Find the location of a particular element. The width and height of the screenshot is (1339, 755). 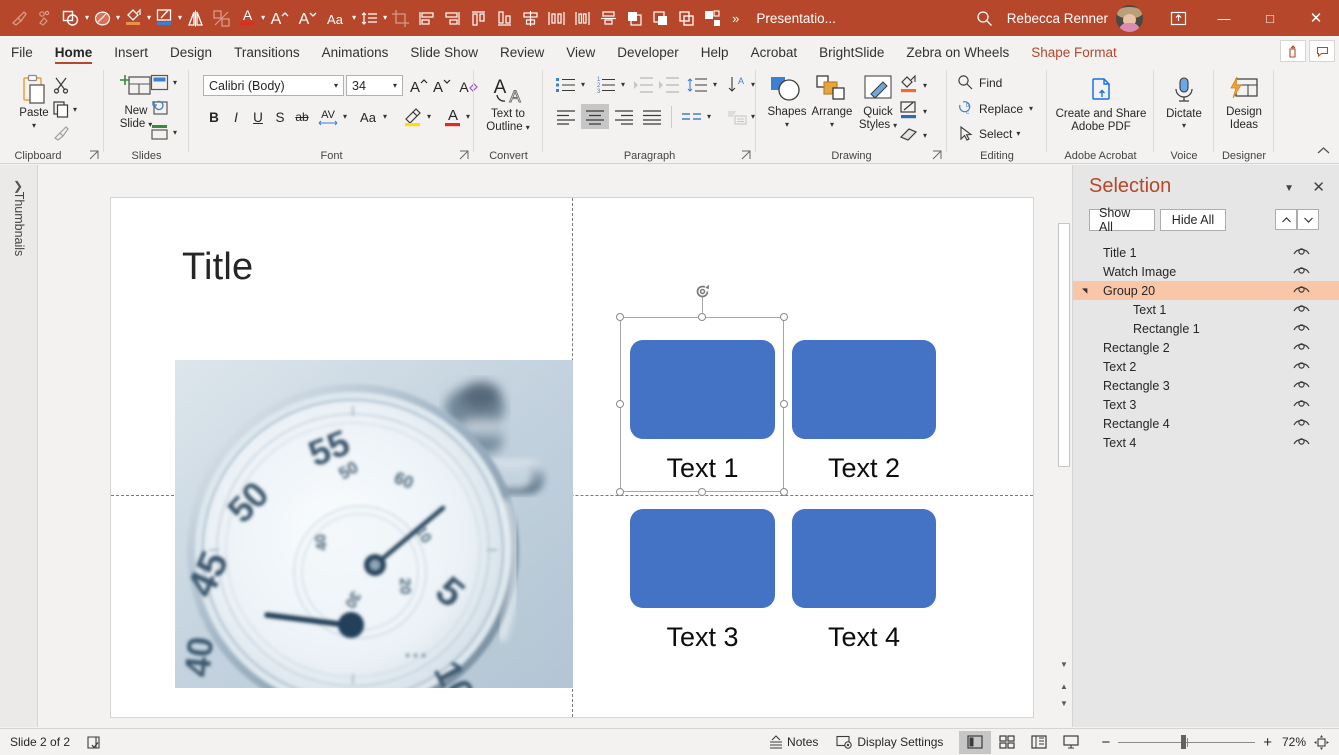

zoom-level: 72% is located at coordinates (1294, 742).